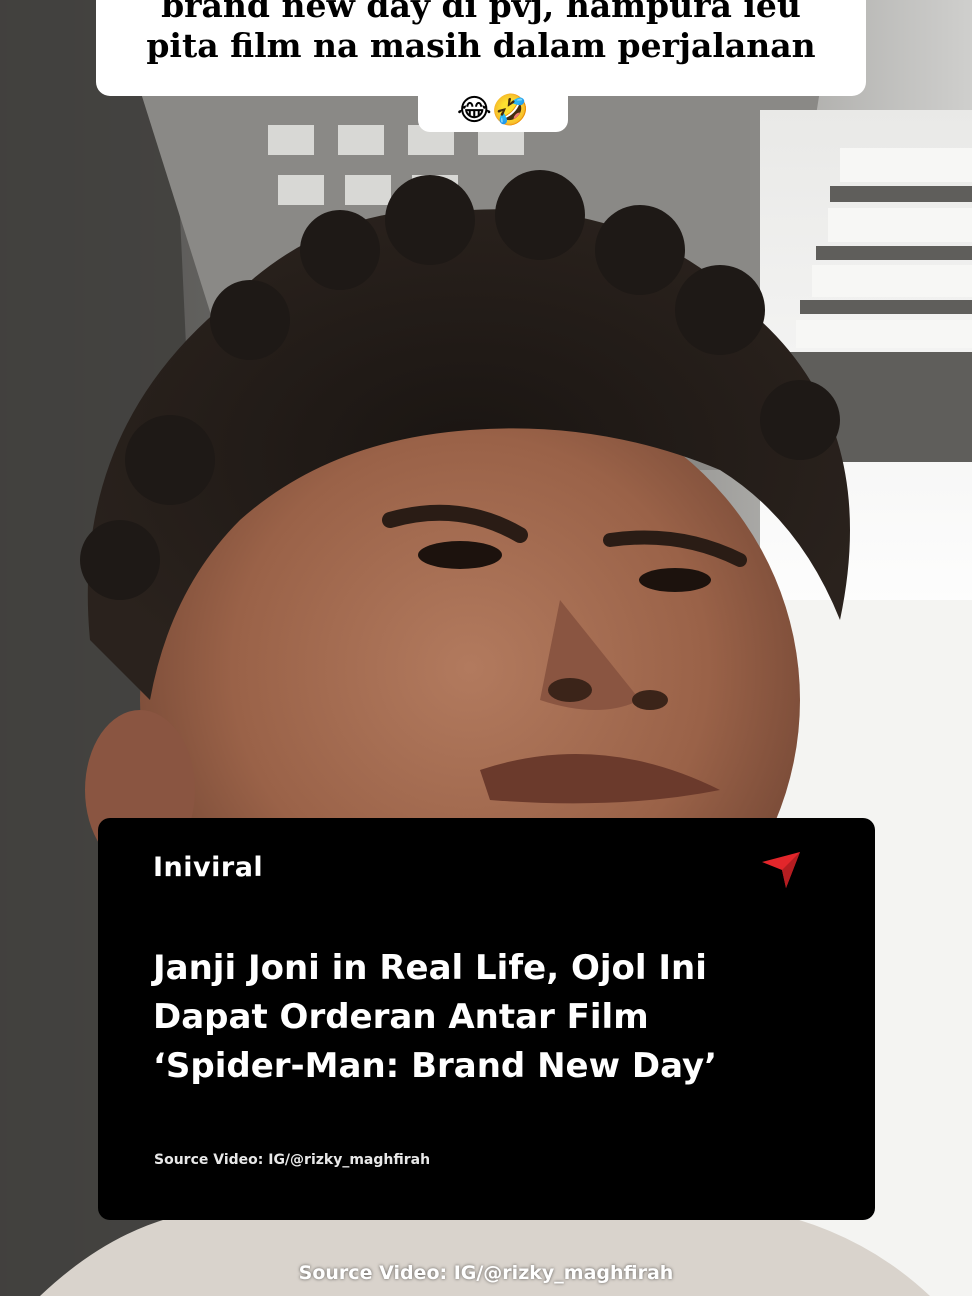 Image resolution: width=972 pixels, height=1296 pixels. Describe the element at coordinates (292, 1160) in the screenshot. I see `card-source-credit: Source Video: IG/@rizky_maghfirah` at that location.